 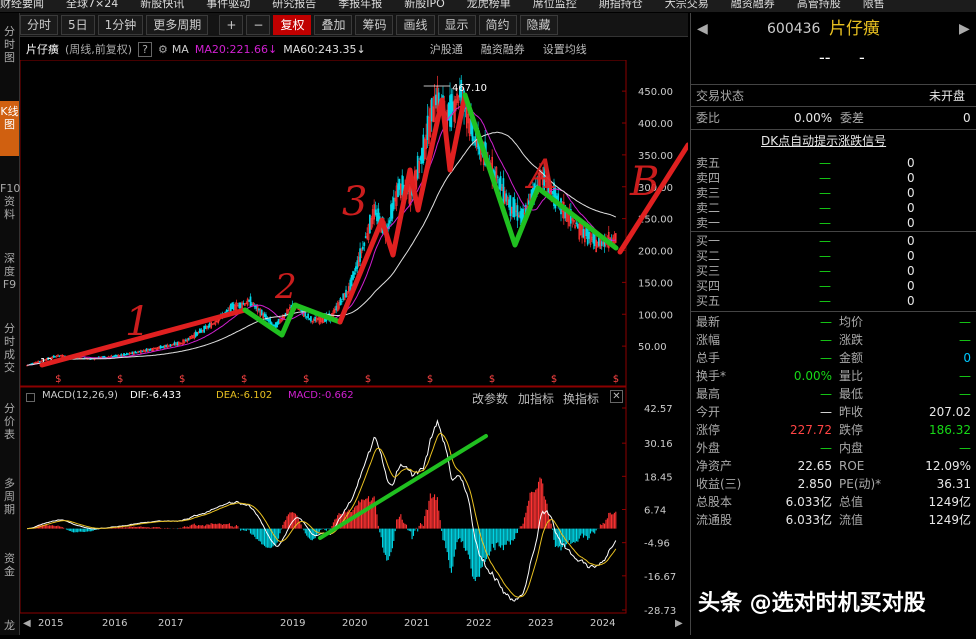 I want to click on tab-5day: 5日, so click(x=78, y=24).